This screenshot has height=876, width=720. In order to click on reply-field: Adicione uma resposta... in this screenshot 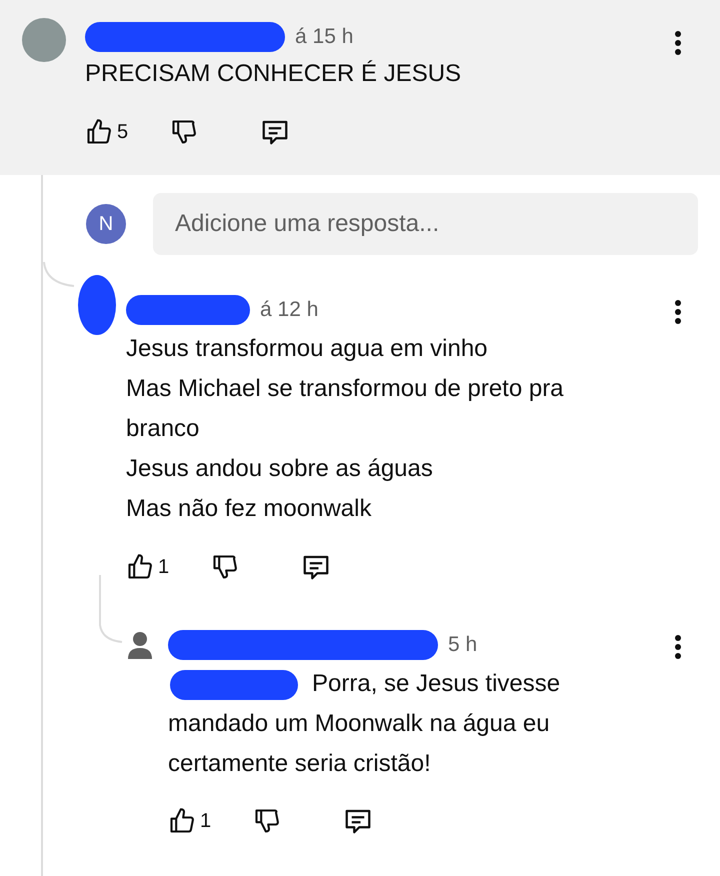, I will do `click(425, 224)`.